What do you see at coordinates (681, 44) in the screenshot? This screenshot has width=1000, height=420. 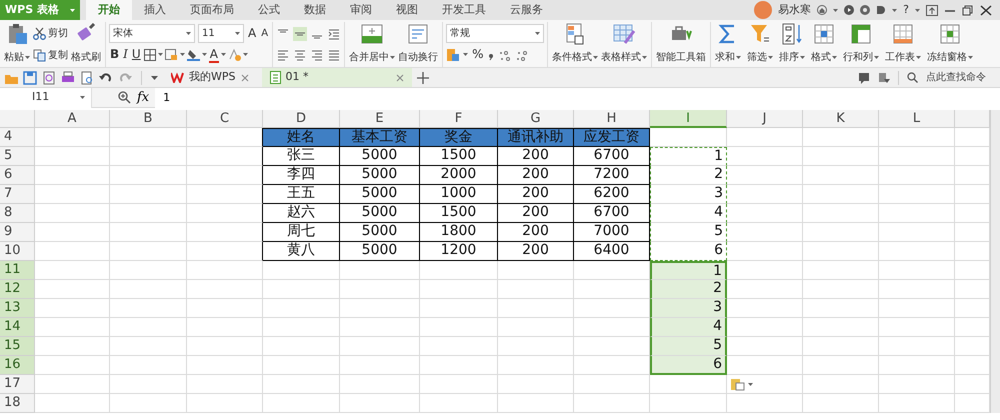 I see `toolbar-button: 智能工具箱` at bounding box center [681, 44].